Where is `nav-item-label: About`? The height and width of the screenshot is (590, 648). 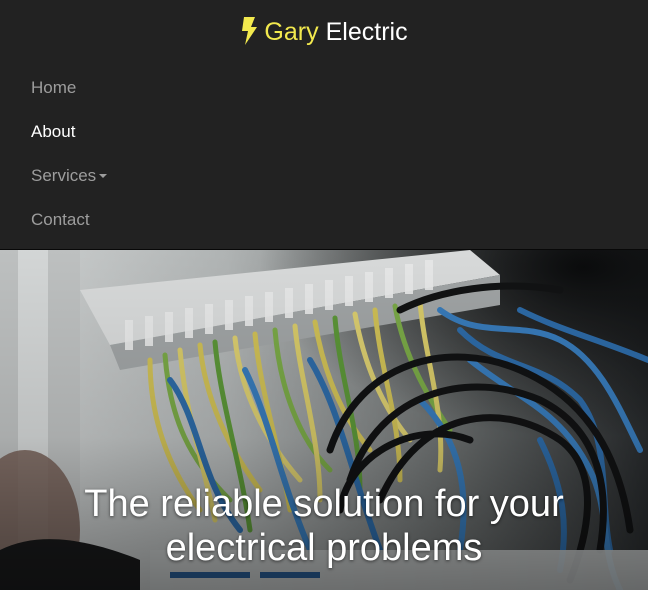
nav-item-label: About is located at coordinates (53, 131).